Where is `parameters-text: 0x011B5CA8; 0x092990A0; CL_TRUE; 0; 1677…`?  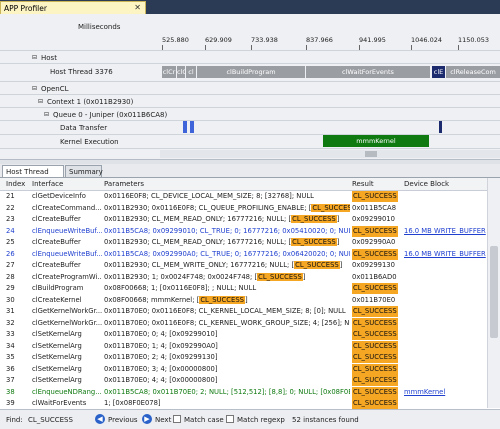 parameters-text: 0x011B5CA8; 0x092990A0; CL_TRUE; 0; 1677… is located at coordinates (227, 253).